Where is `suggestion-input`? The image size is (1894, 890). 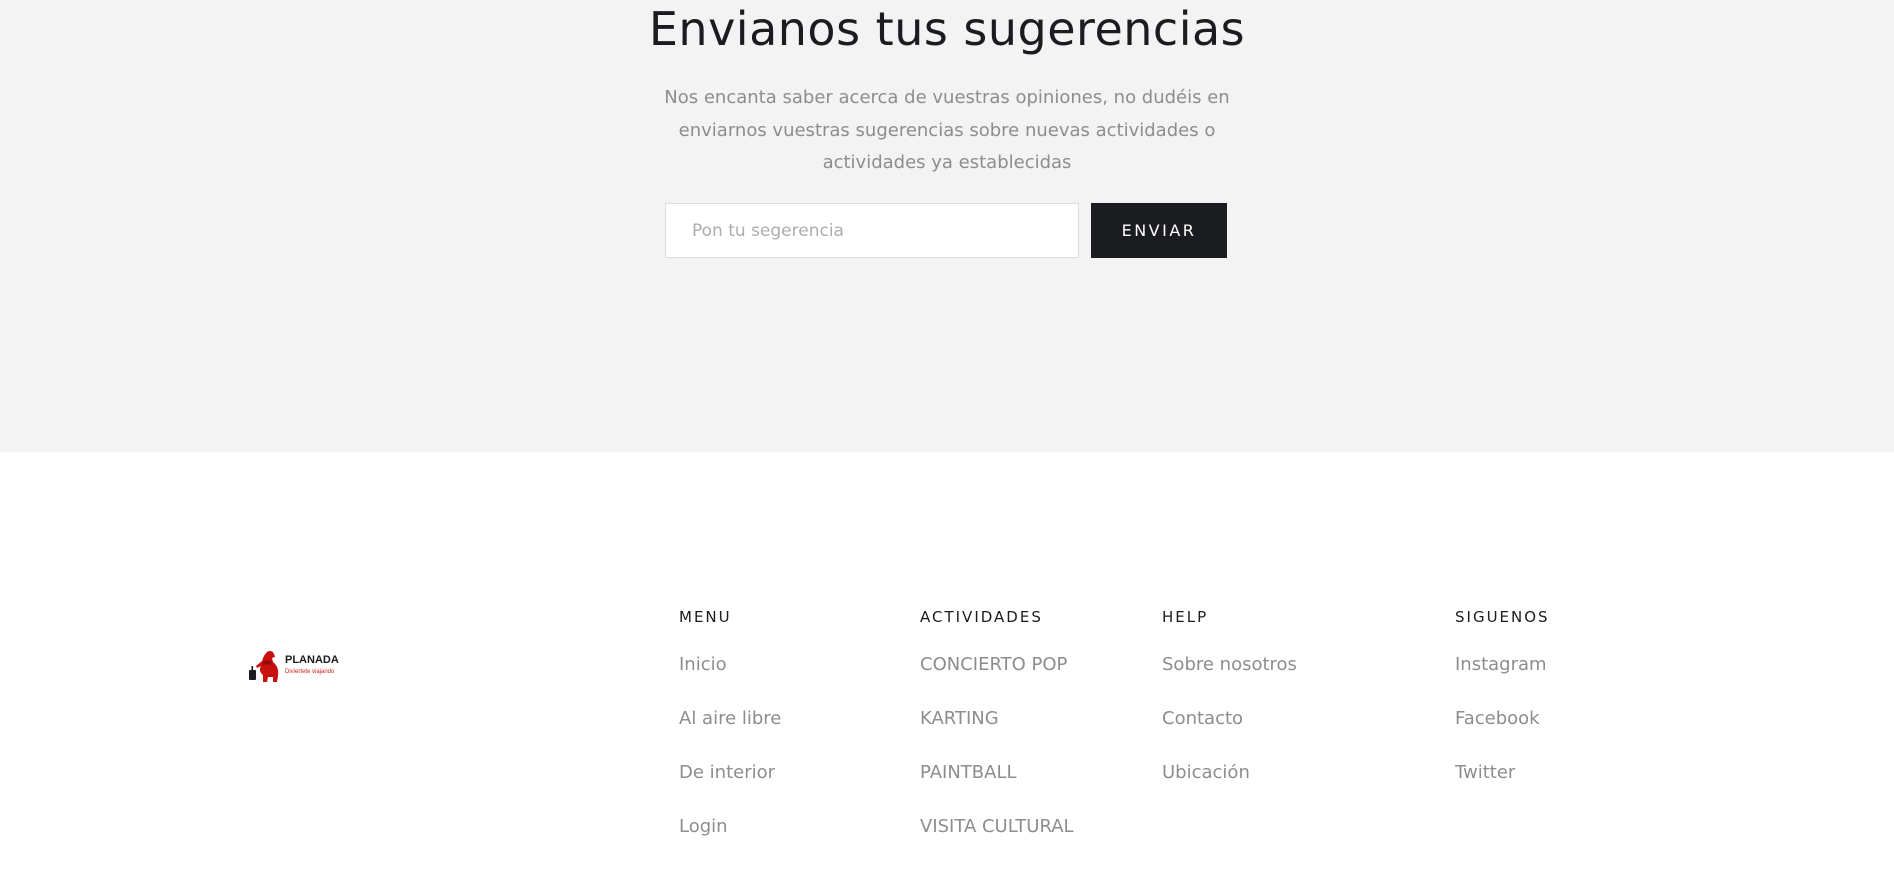
suggestion-input is located at coordinates (872, 230).